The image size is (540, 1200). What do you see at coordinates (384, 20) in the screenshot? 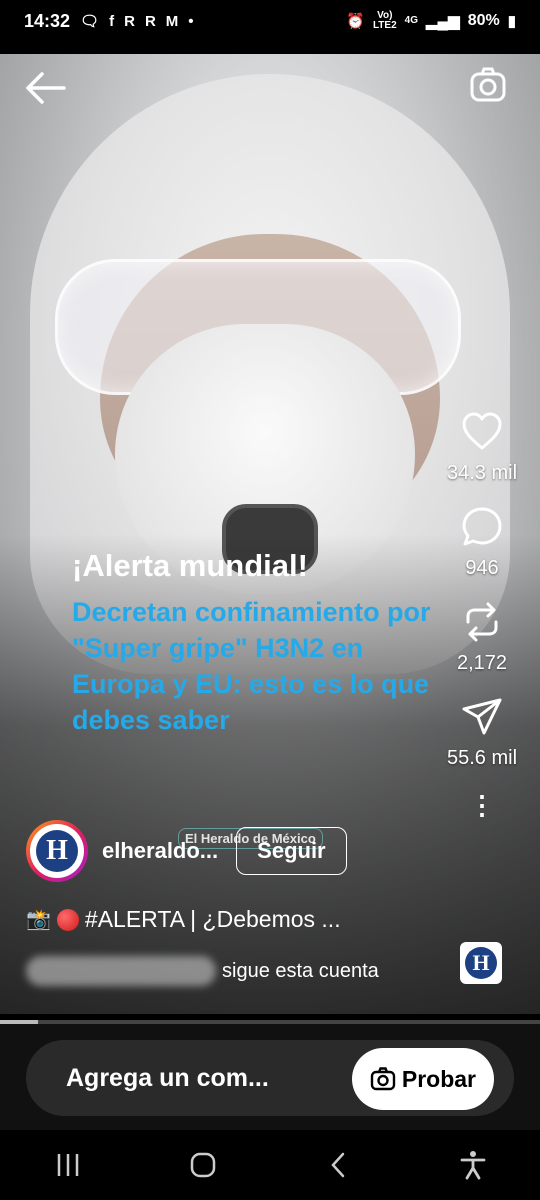
I see `volte-indicator: Vo) LTE2` at bounding box center [384, 20].